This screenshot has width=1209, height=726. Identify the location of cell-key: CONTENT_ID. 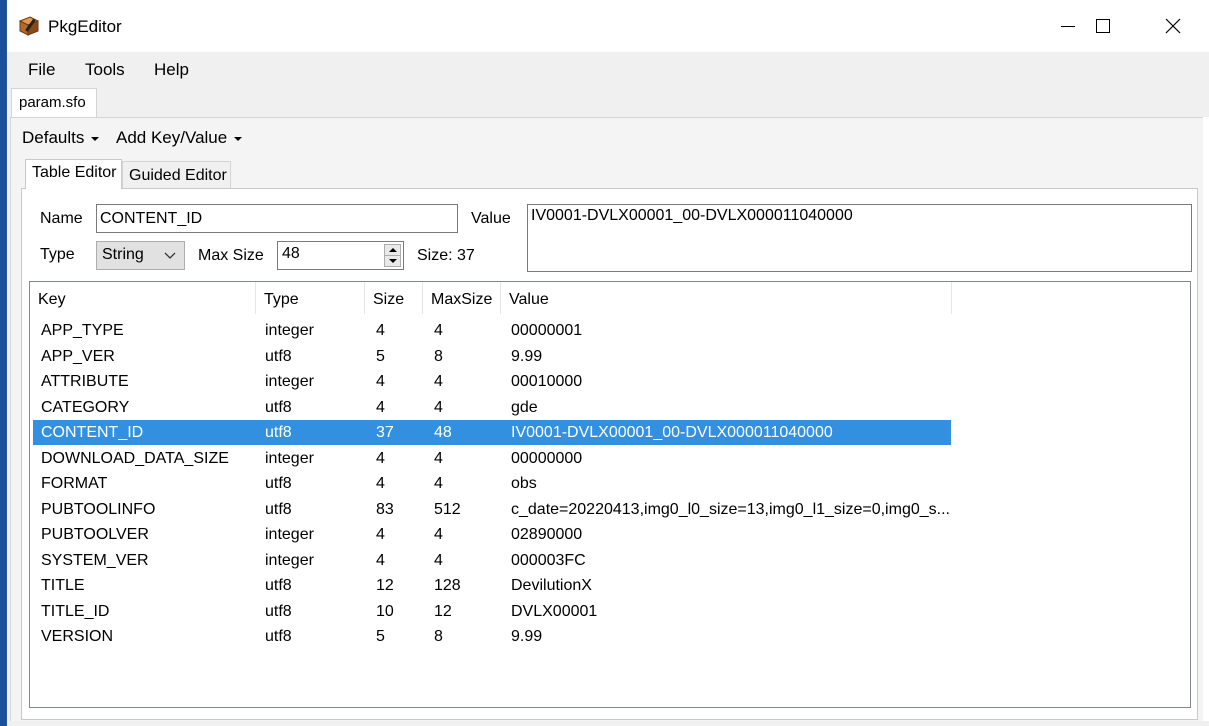
(92, 432).